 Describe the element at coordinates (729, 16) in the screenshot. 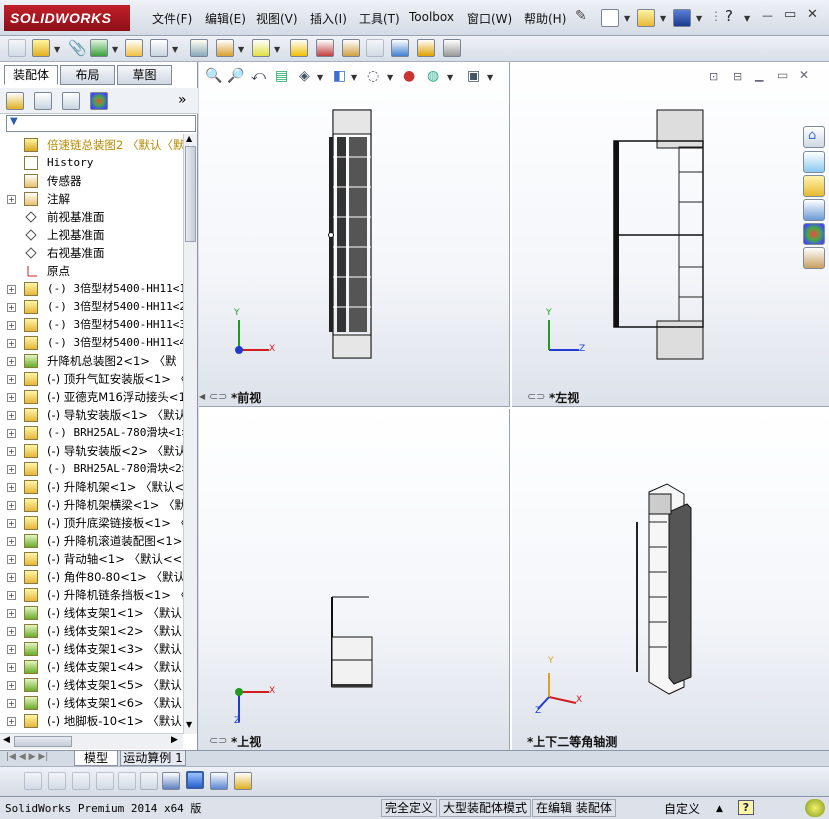

I see `help-question-icon: ?` at that location.